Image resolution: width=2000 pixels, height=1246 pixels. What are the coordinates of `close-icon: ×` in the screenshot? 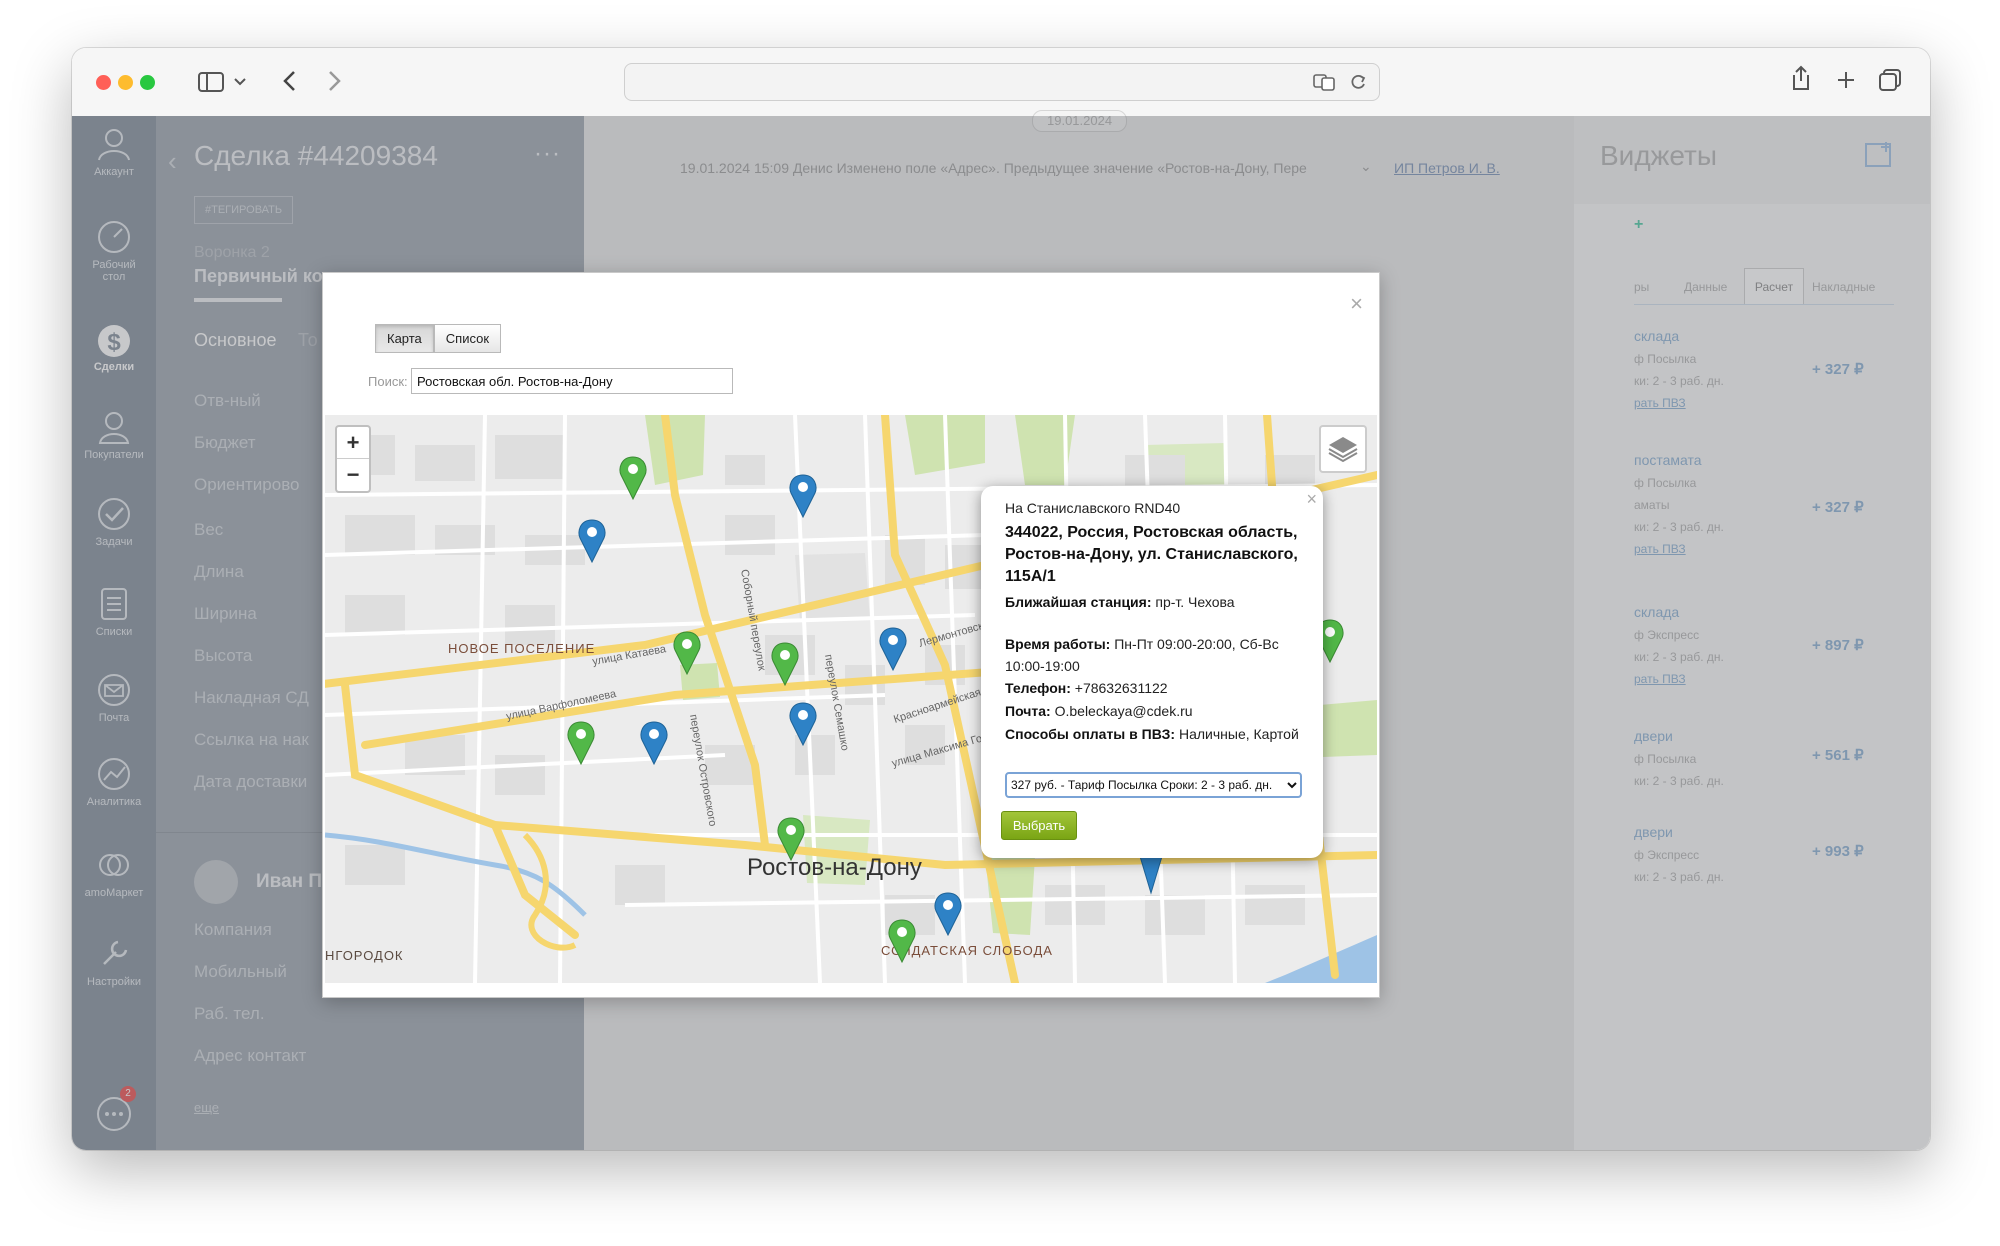 It's located at (1356, 304).